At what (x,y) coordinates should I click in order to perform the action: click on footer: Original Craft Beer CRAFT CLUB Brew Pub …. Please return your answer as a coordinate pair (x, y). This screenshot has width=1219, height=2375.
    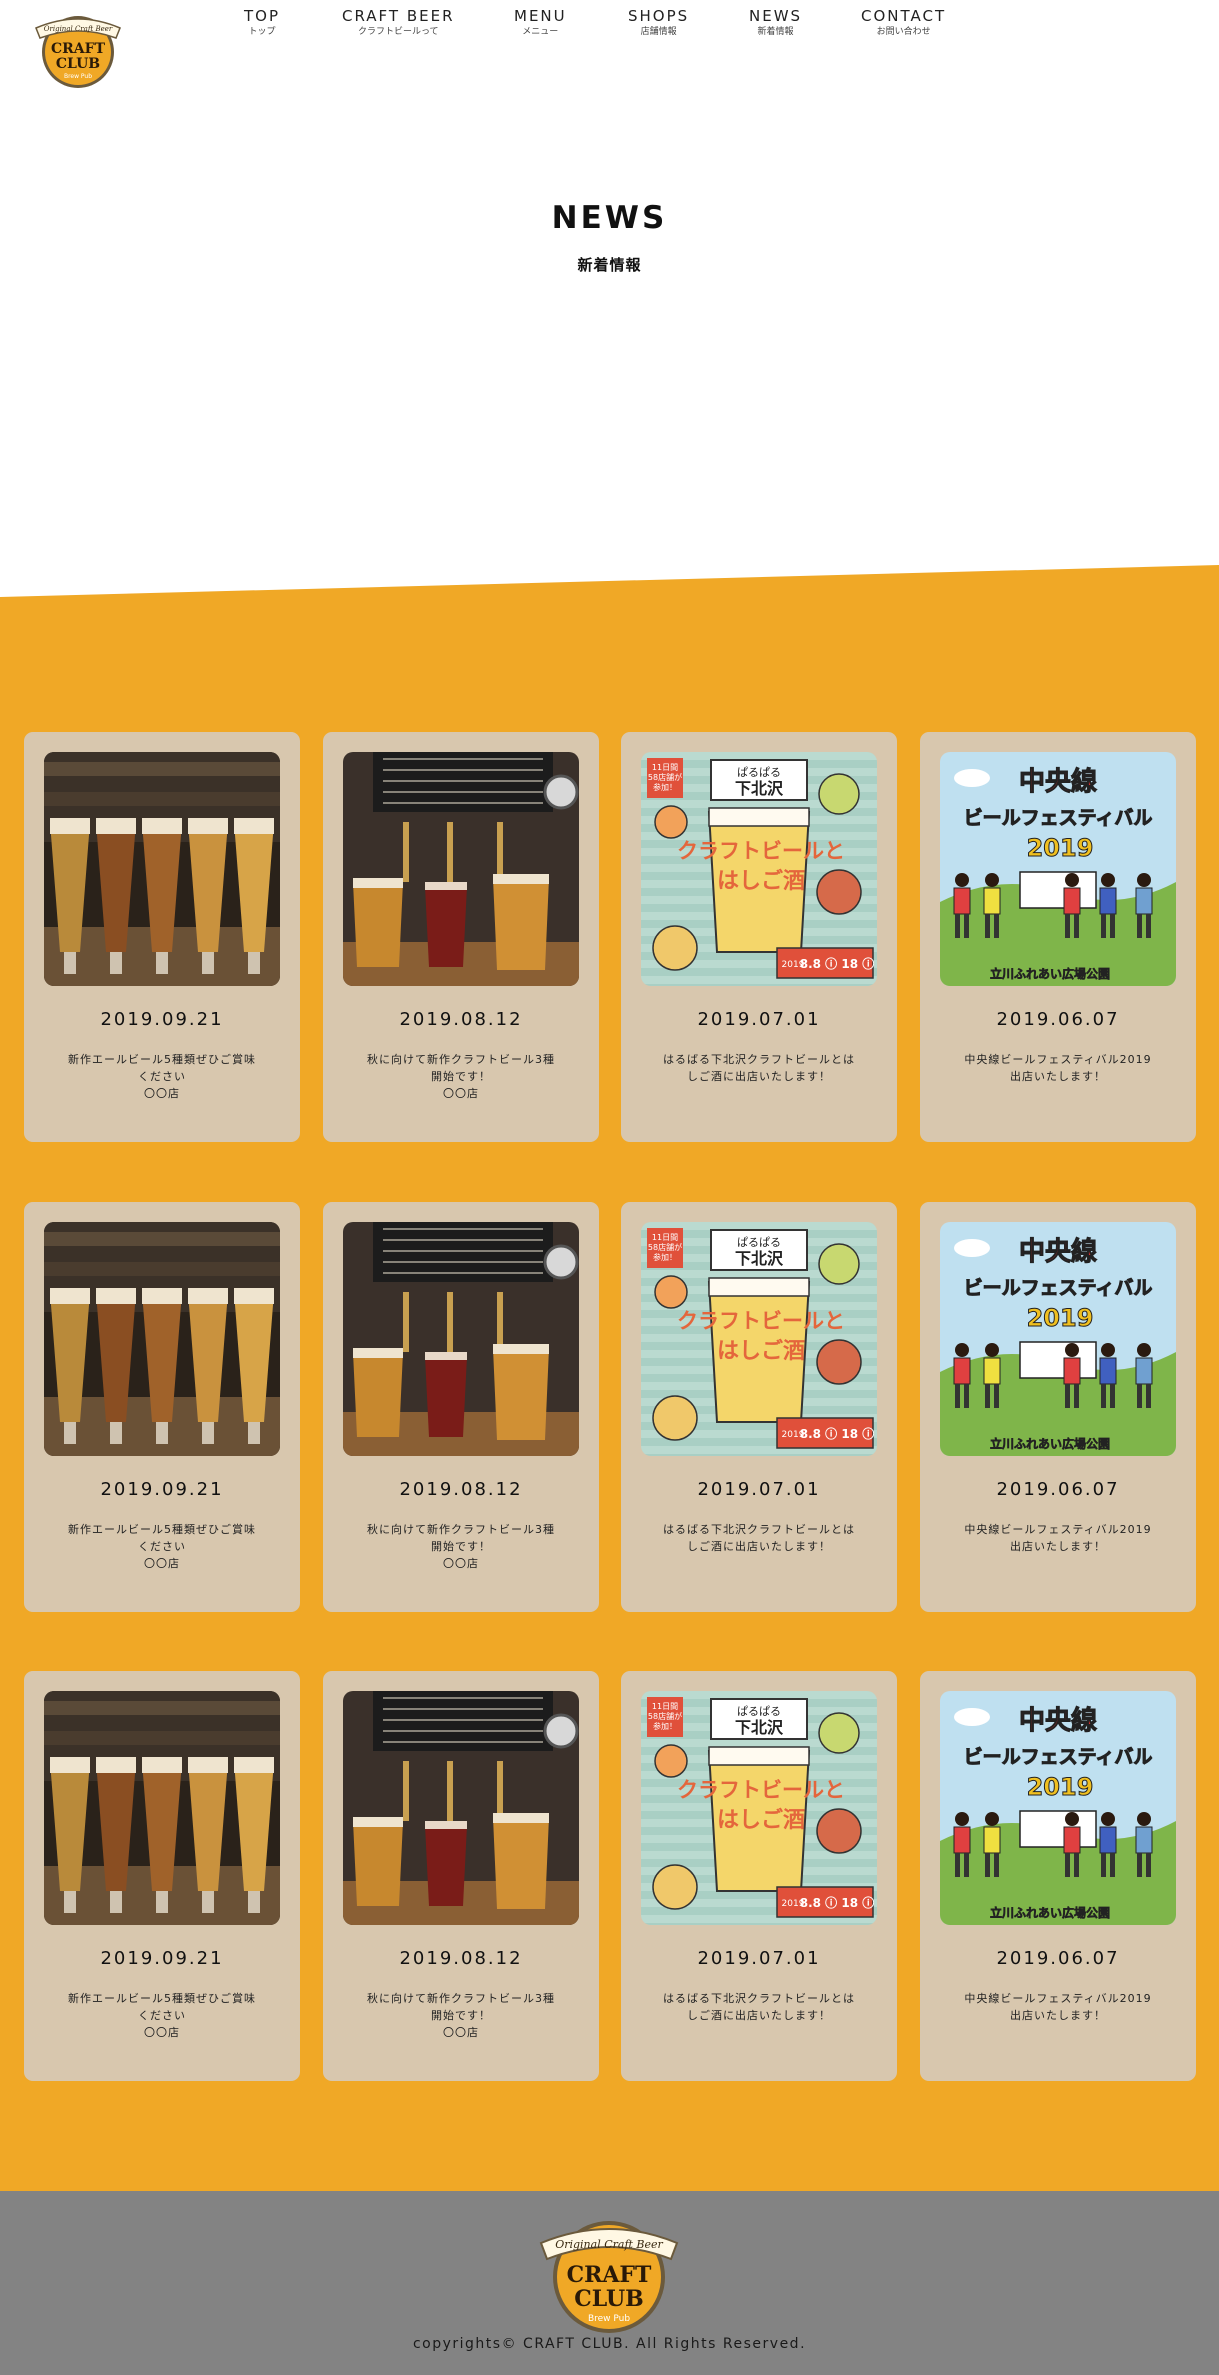
    Looking at the image, I should click on (609, 2283).